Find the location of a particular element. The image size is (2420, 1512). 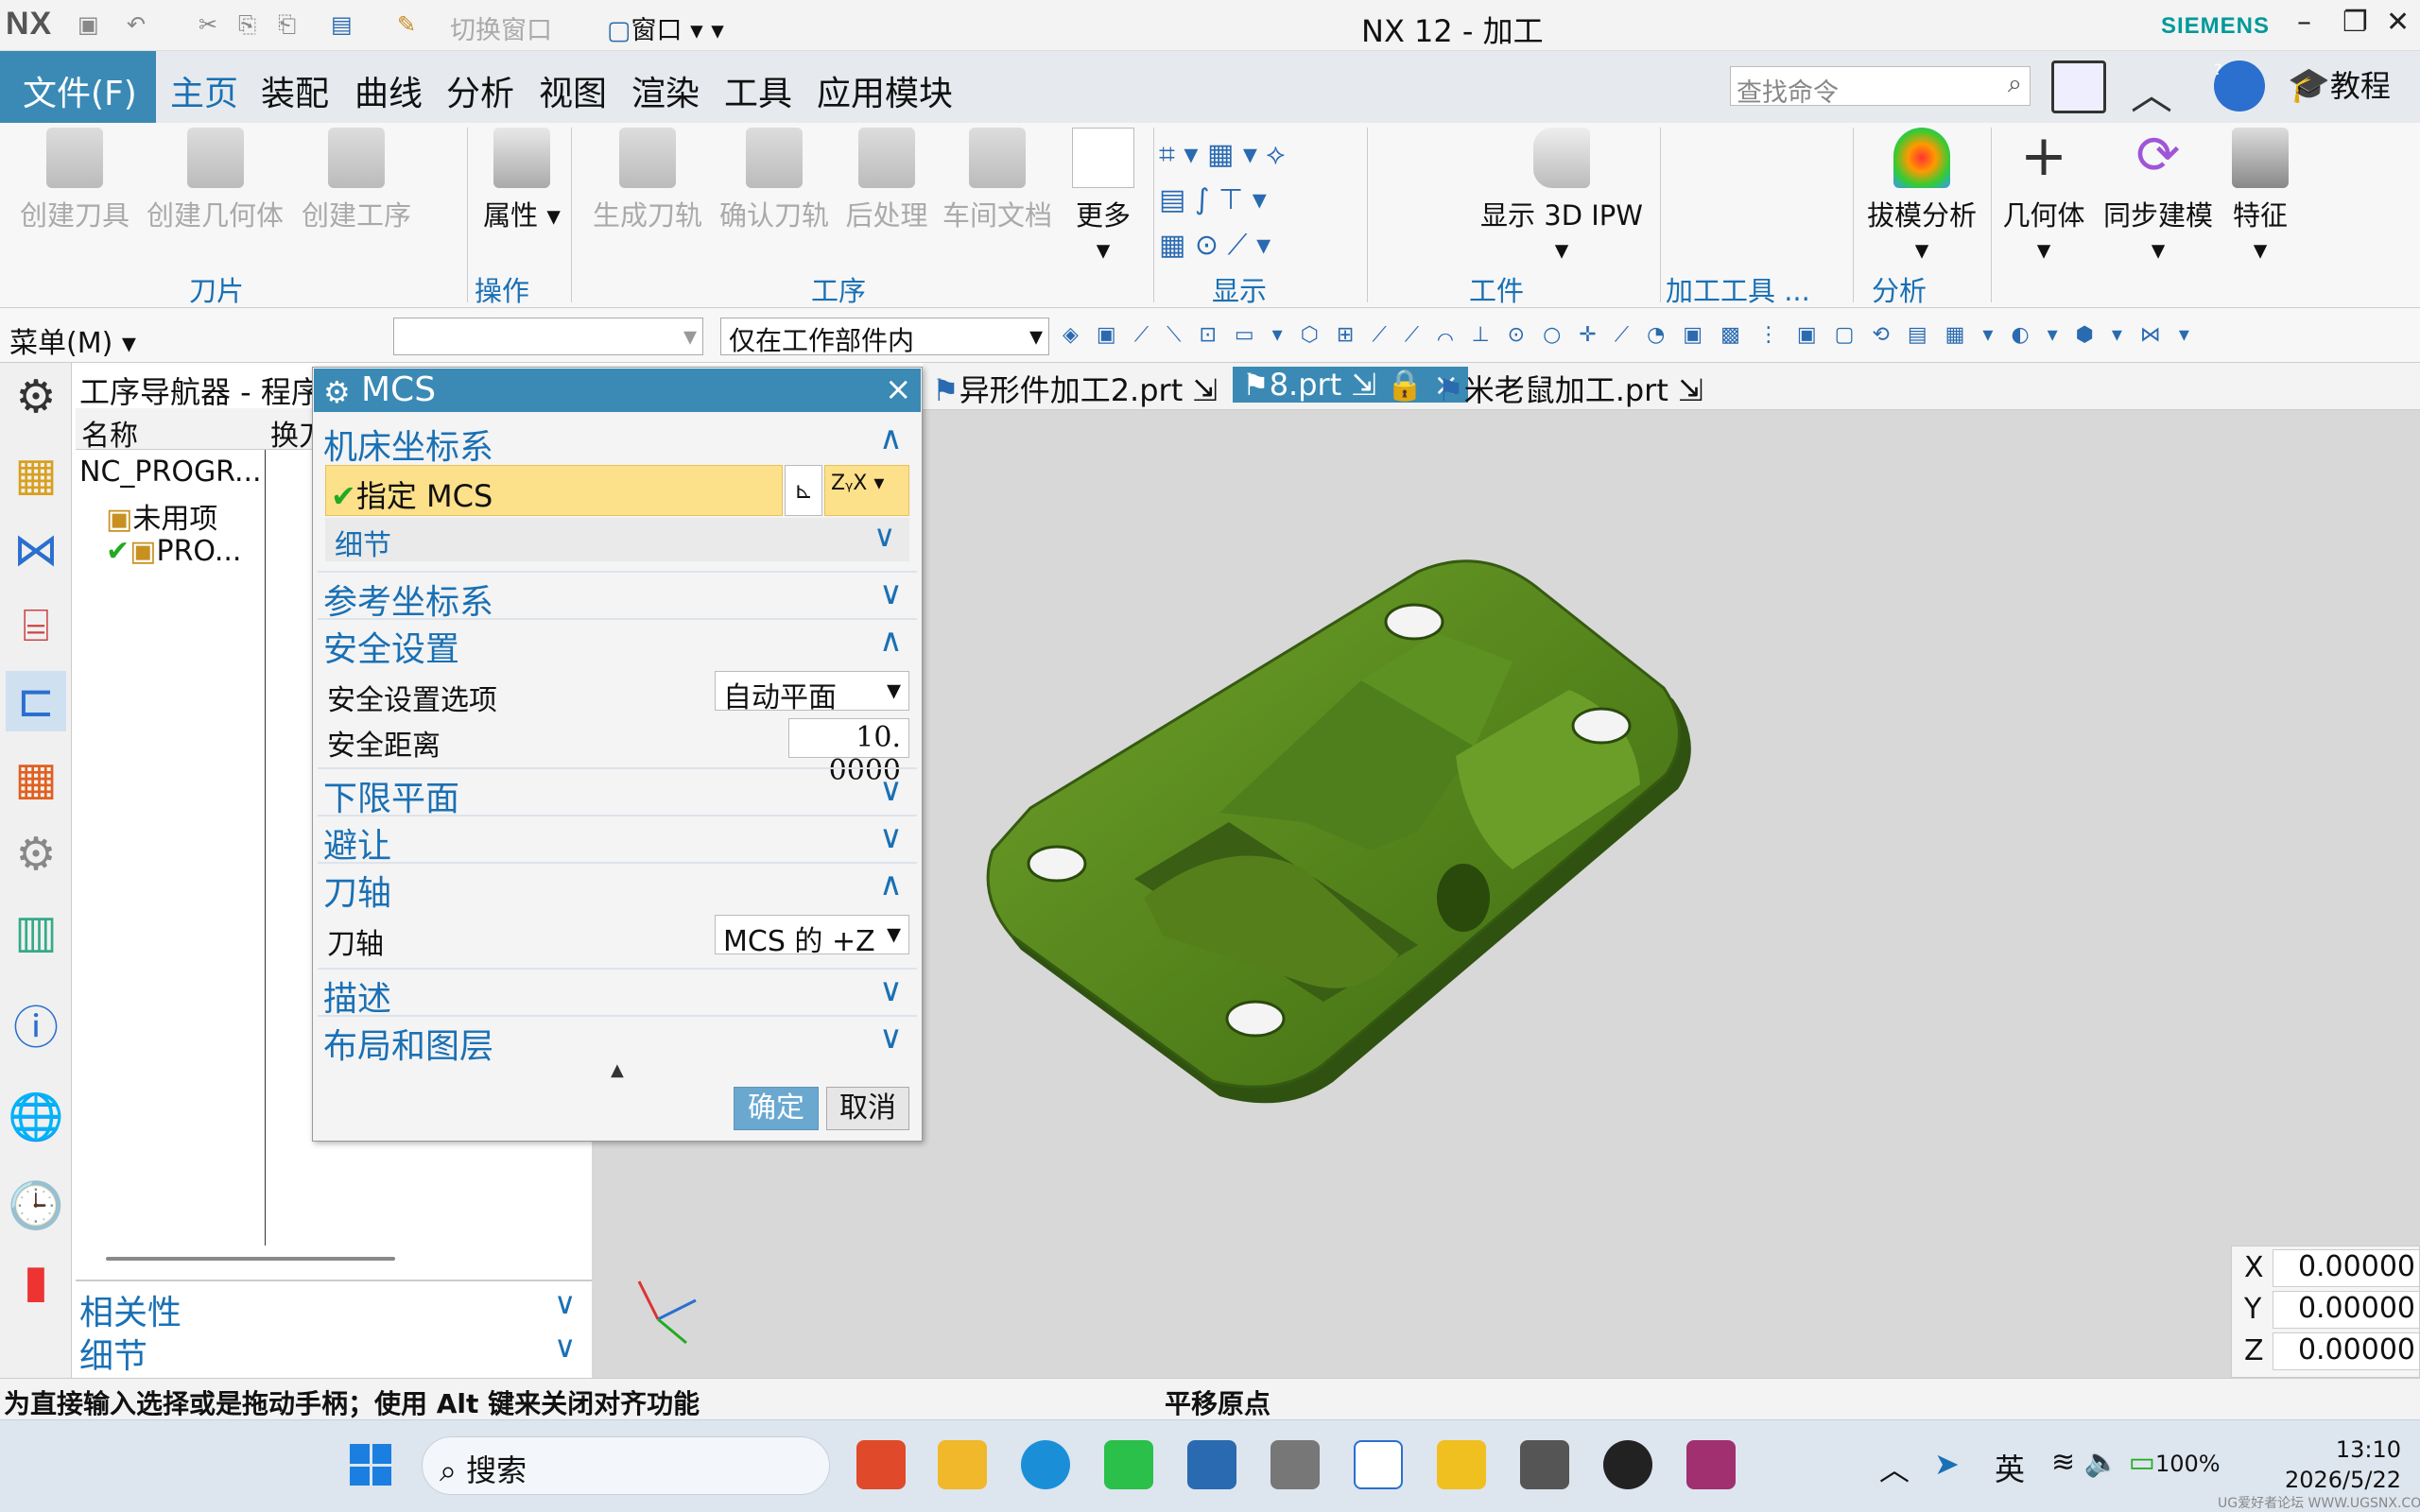

x-coordinate-input: 0.00000 is located at coordinates (2346, 1268).